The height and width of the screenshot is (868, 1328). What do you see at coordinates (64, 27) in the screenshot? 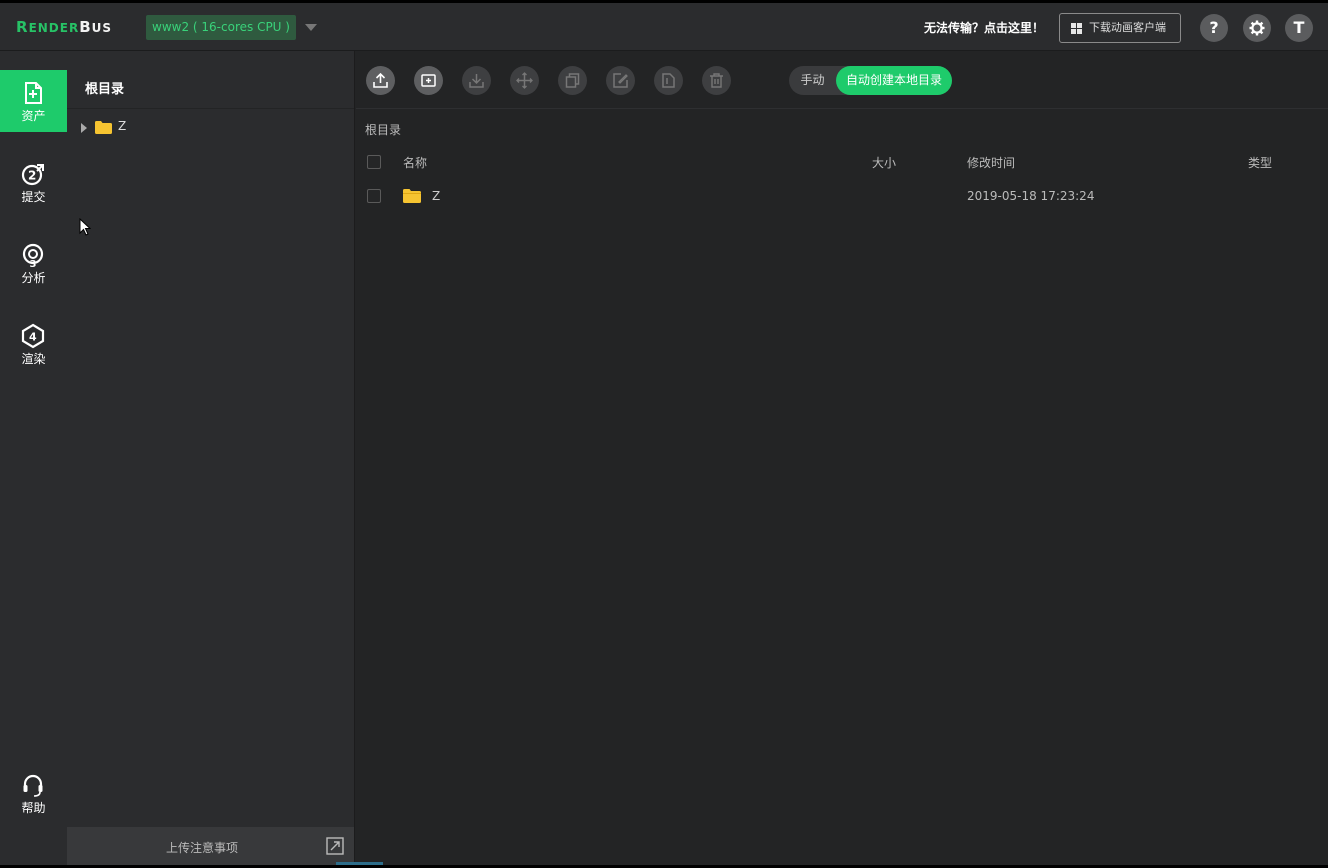
I see `renderbus-logo: RENDERBUS` at bounding box center [64, 27].